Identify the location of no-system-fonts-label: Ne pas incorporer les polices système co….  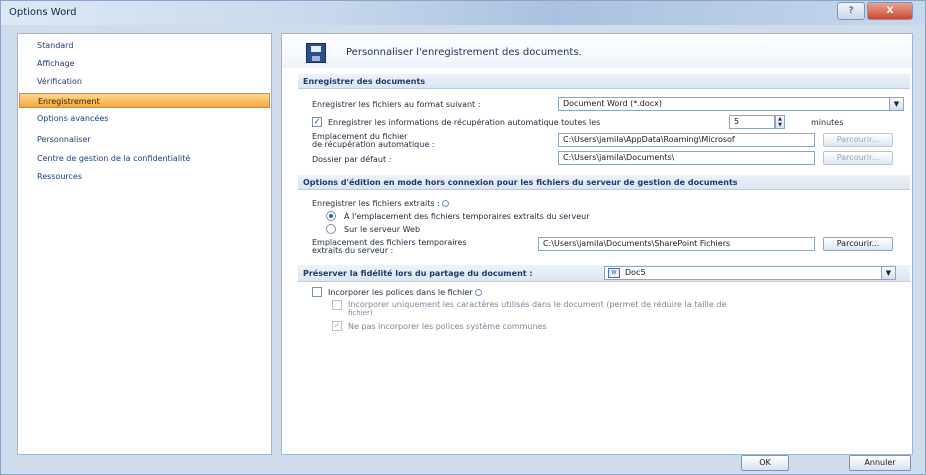
(447, 326).